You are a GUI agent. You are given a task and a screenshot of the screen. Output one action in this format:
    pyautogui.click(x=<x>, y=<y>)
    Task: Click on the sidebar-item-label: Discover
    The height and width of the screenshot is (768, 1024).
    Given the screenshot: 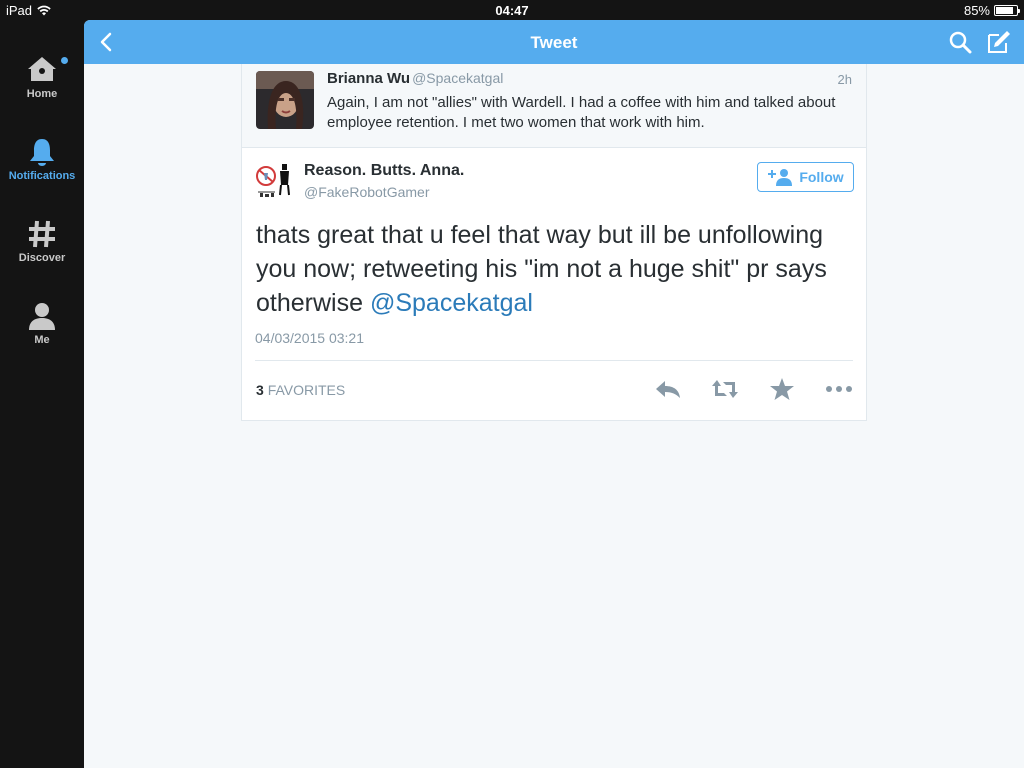 What is the action you would take?
    pyautogui.click(x=42, y=258)
    